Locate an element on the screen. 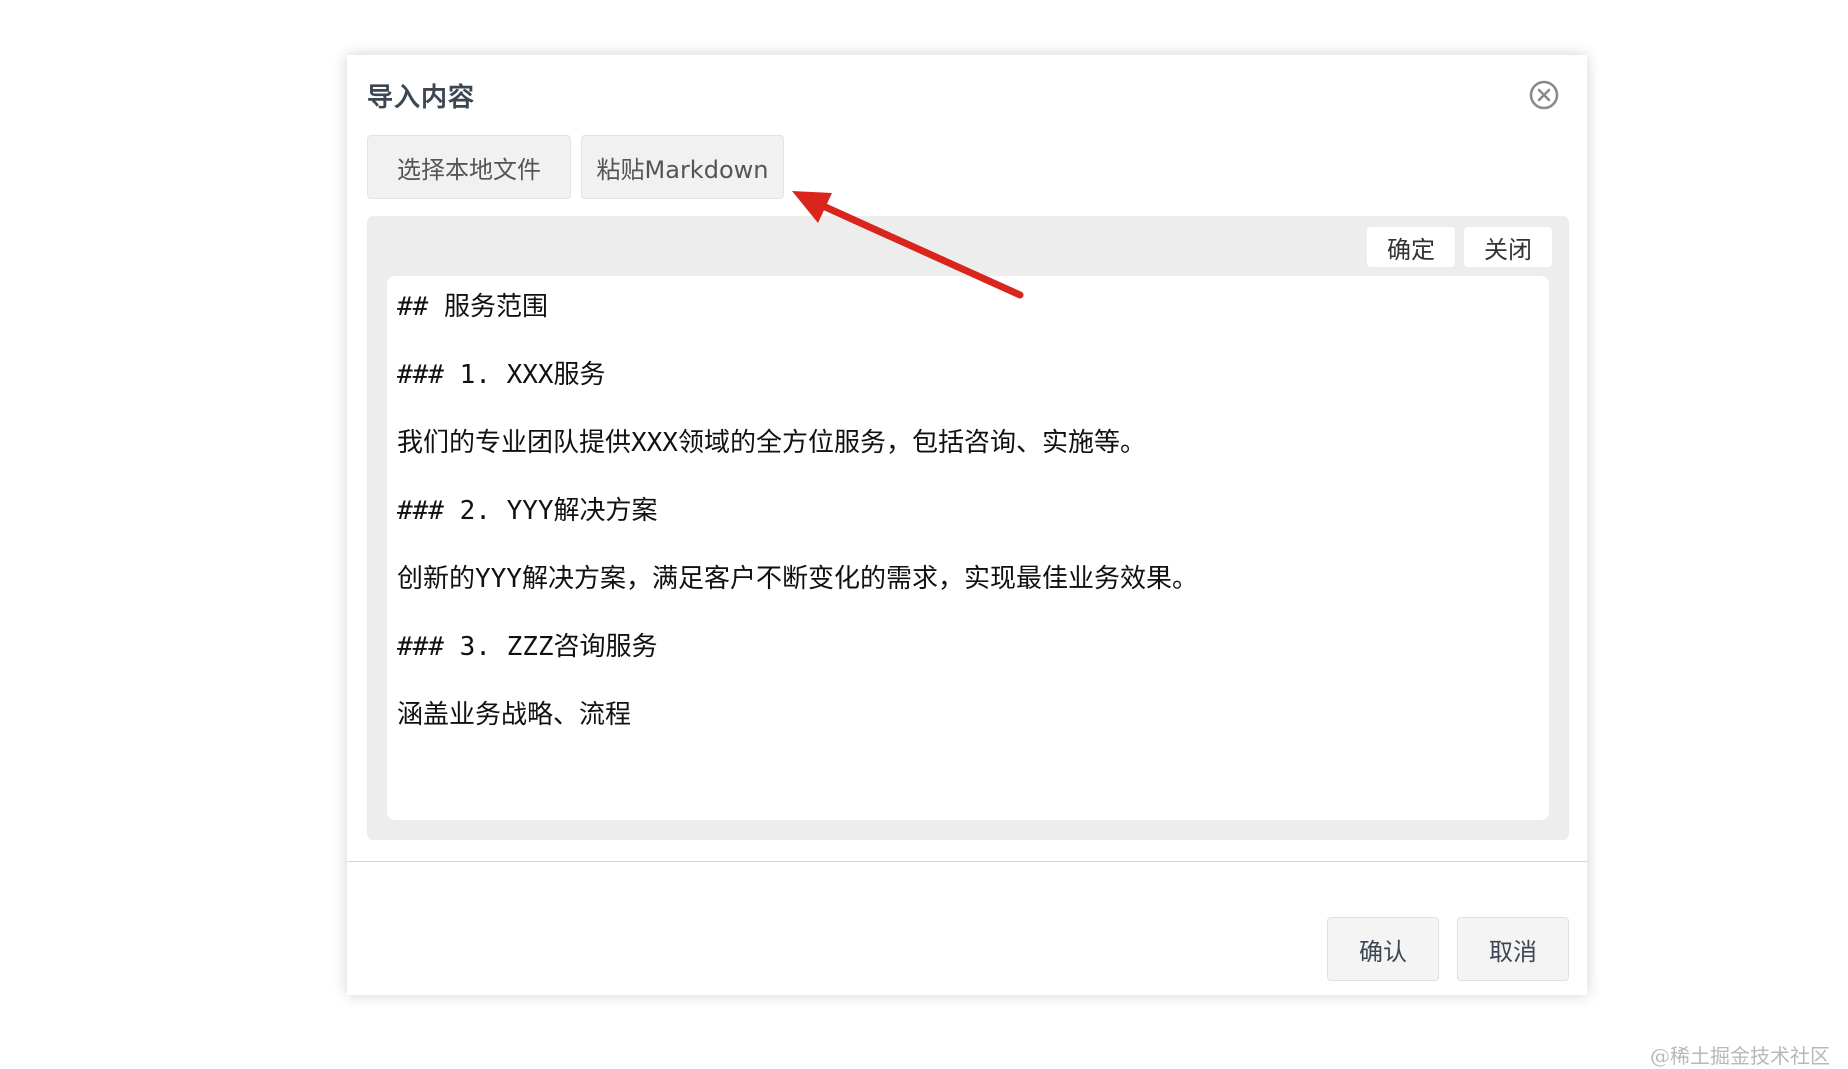 The width and height of the screenshot is (1848, 1069). close-circle-icon is located at coordinates (1544, 95).